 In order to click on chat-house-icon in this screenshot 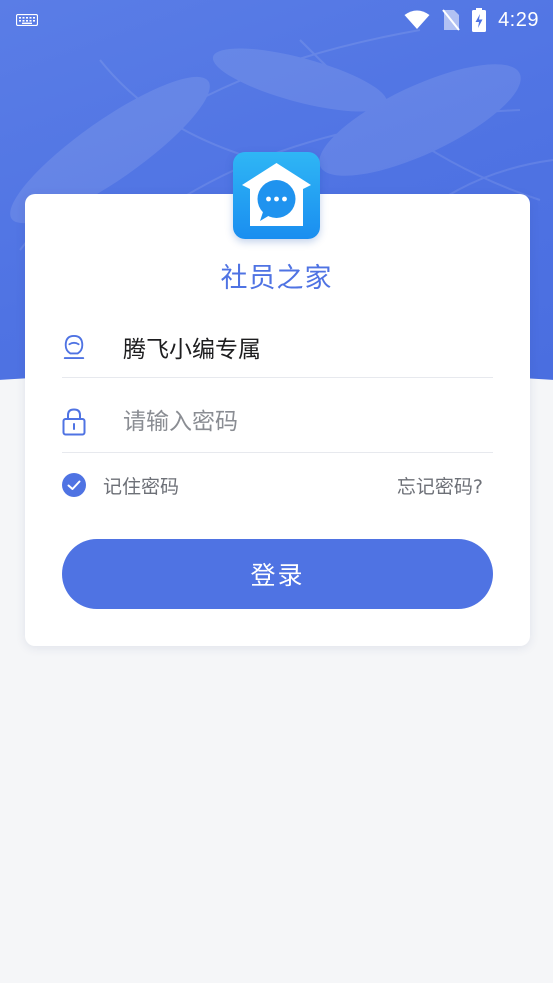, I will do `click(276, 194)`.